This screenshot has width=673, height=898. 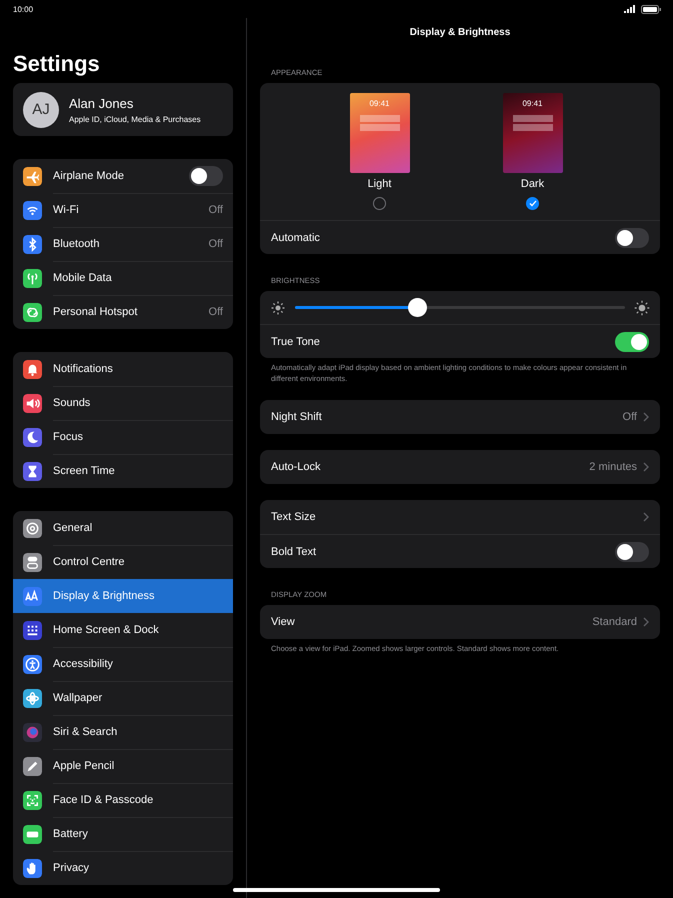 What do you see at coordinates (123, 766) in the screenshot?
I see `sidebar-item: Apple Pencil` at bounding box center [123, 766].